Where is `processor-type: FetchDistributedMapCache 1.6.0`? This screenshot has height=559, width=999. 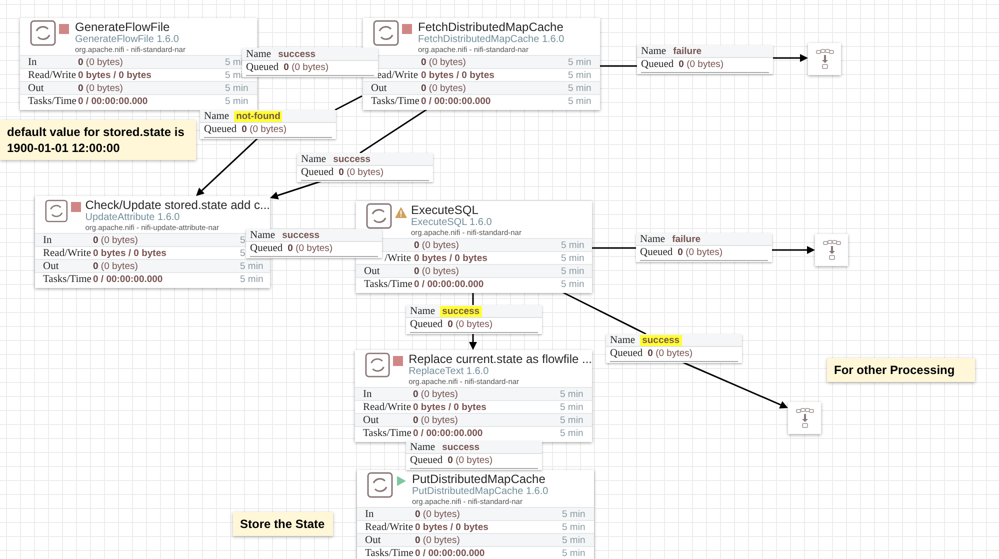
processor-type: FetchDistributedMapCache 1.6.0 is located at coordinates (491, 39).